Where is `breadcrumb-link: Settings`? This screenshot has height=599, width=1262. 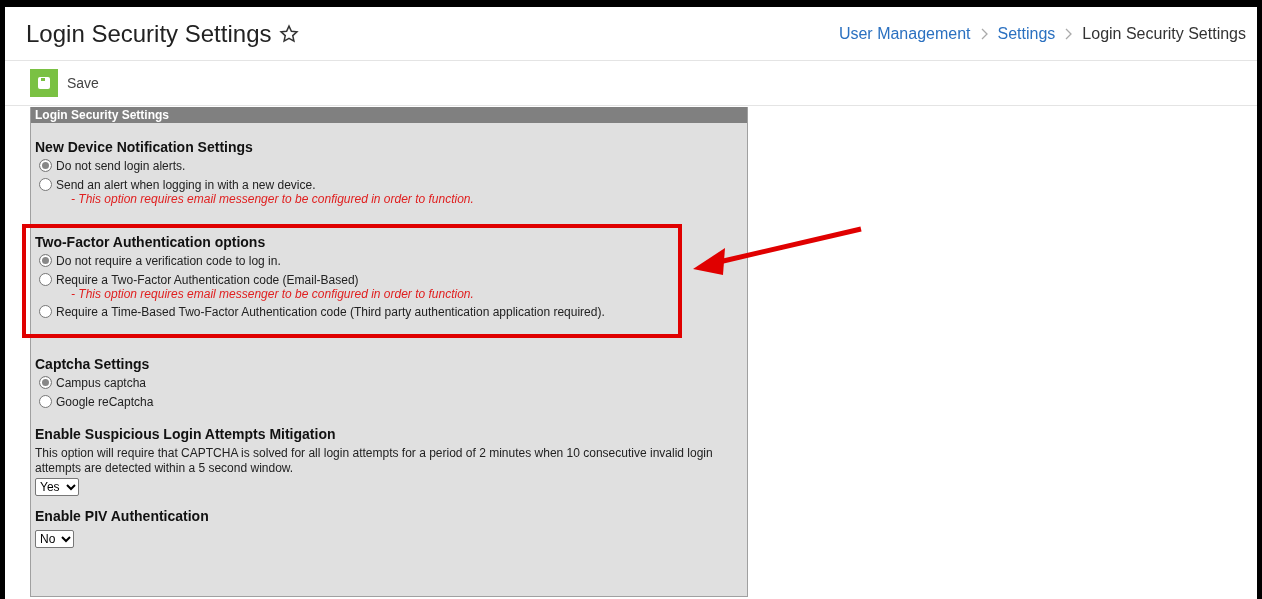
breadcrumb-link: Settings is located at coordinates (1026, 33).